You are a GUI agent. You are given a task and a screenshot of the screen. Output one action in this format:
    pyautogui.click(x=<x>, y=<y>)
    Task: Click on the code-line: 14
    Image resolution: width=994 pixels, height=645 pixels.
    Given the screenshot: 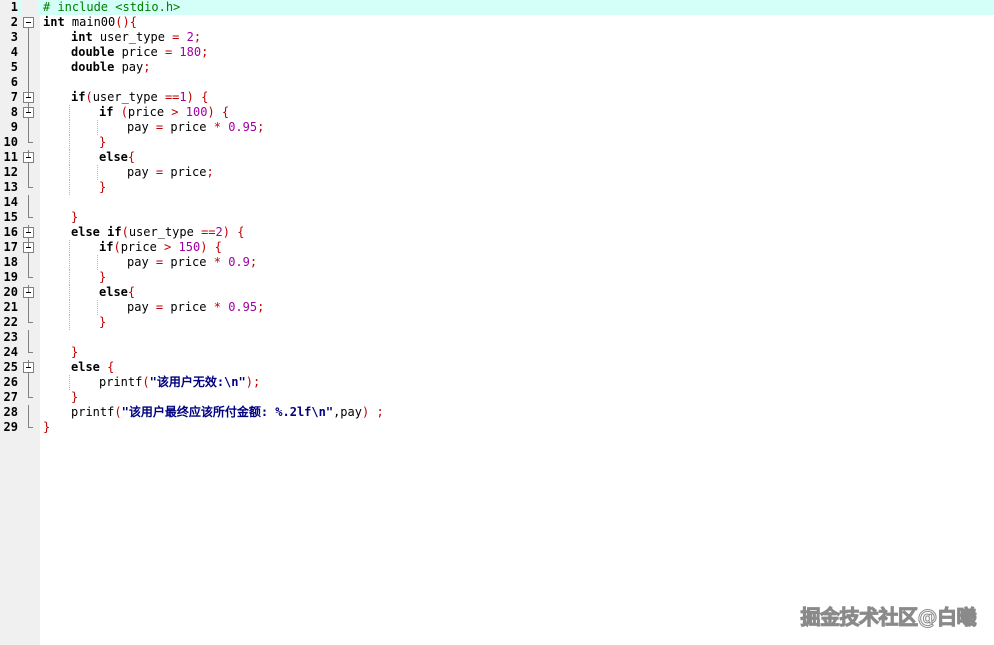 What is the action you would take?
    pyautogui.click(x=497, y=202)
    